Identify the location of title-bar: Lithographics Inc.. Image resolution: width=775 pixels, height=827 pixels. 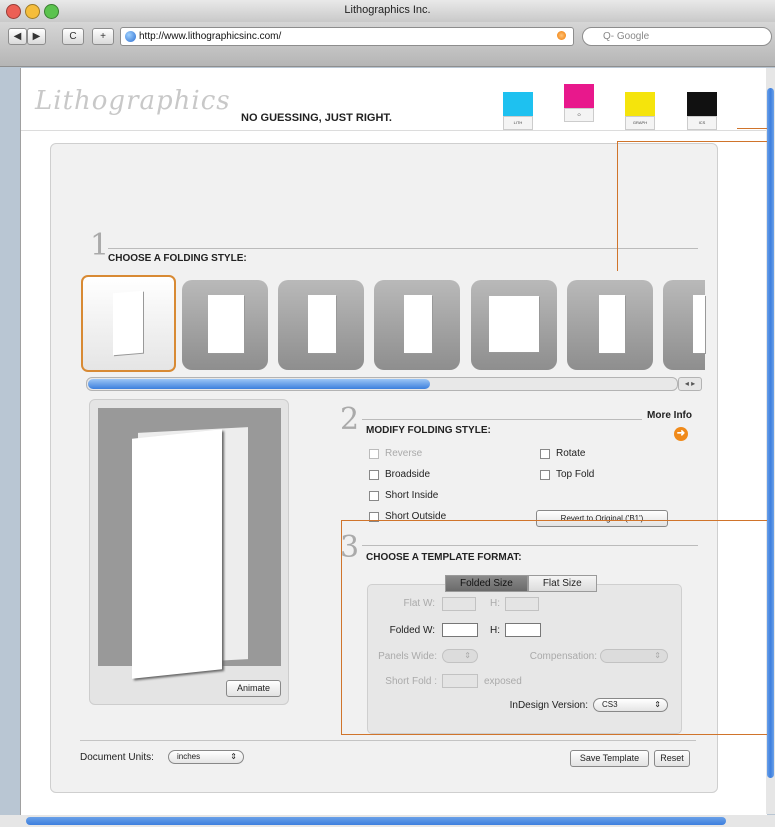
(387, 11).